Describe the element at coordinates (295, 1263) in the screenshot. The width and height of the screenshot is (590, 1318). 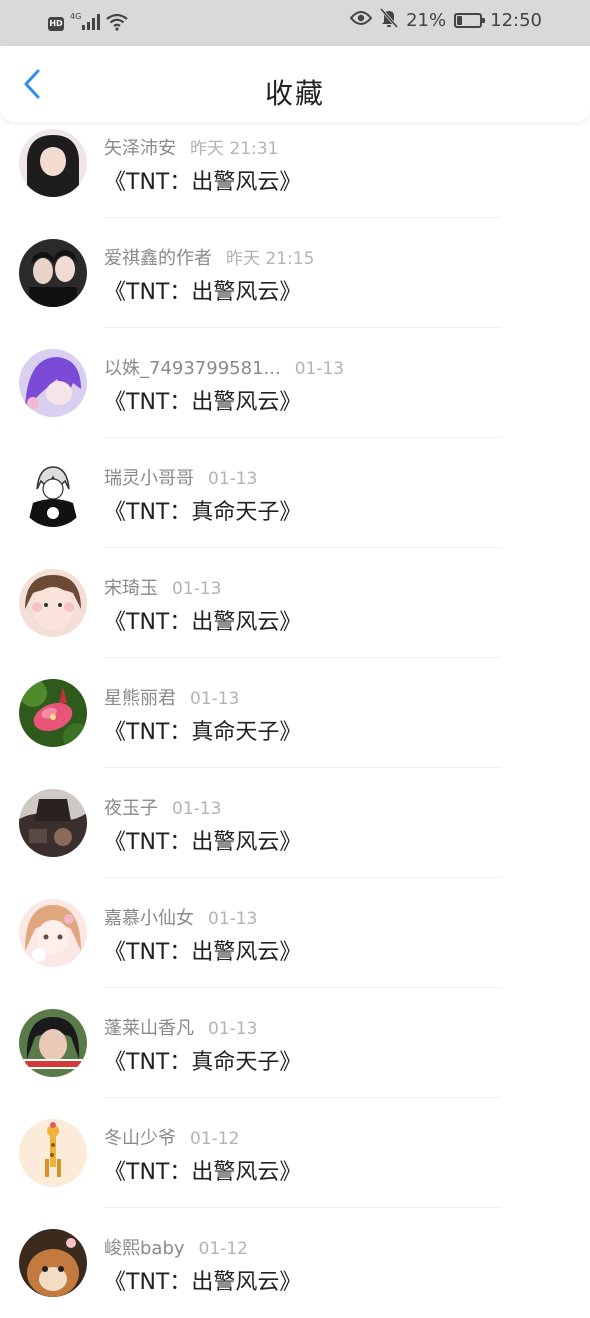
I see `list-item: 峻熙baby 01-12 《TNT：出警风云》` at that location.